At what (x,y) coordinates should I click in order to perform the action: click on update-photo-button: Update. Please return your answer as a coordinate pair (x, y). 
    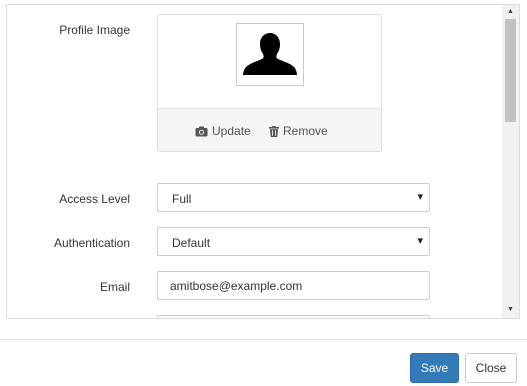
    Looking at the image, I should click on (223, 131).